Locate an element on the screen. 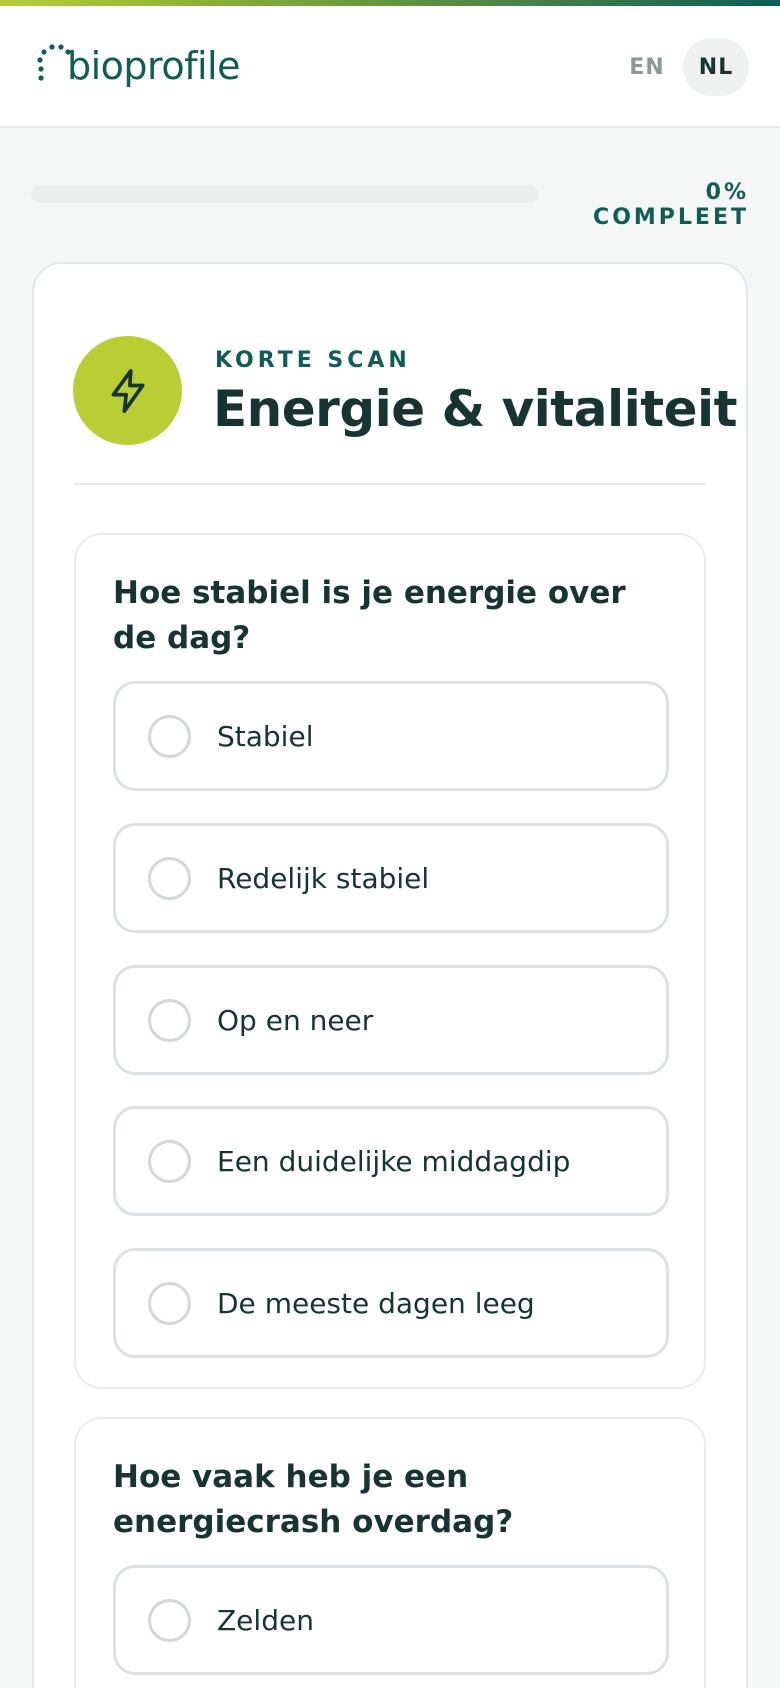  lightning-bolt-icon is located at coordinates (127, 390).